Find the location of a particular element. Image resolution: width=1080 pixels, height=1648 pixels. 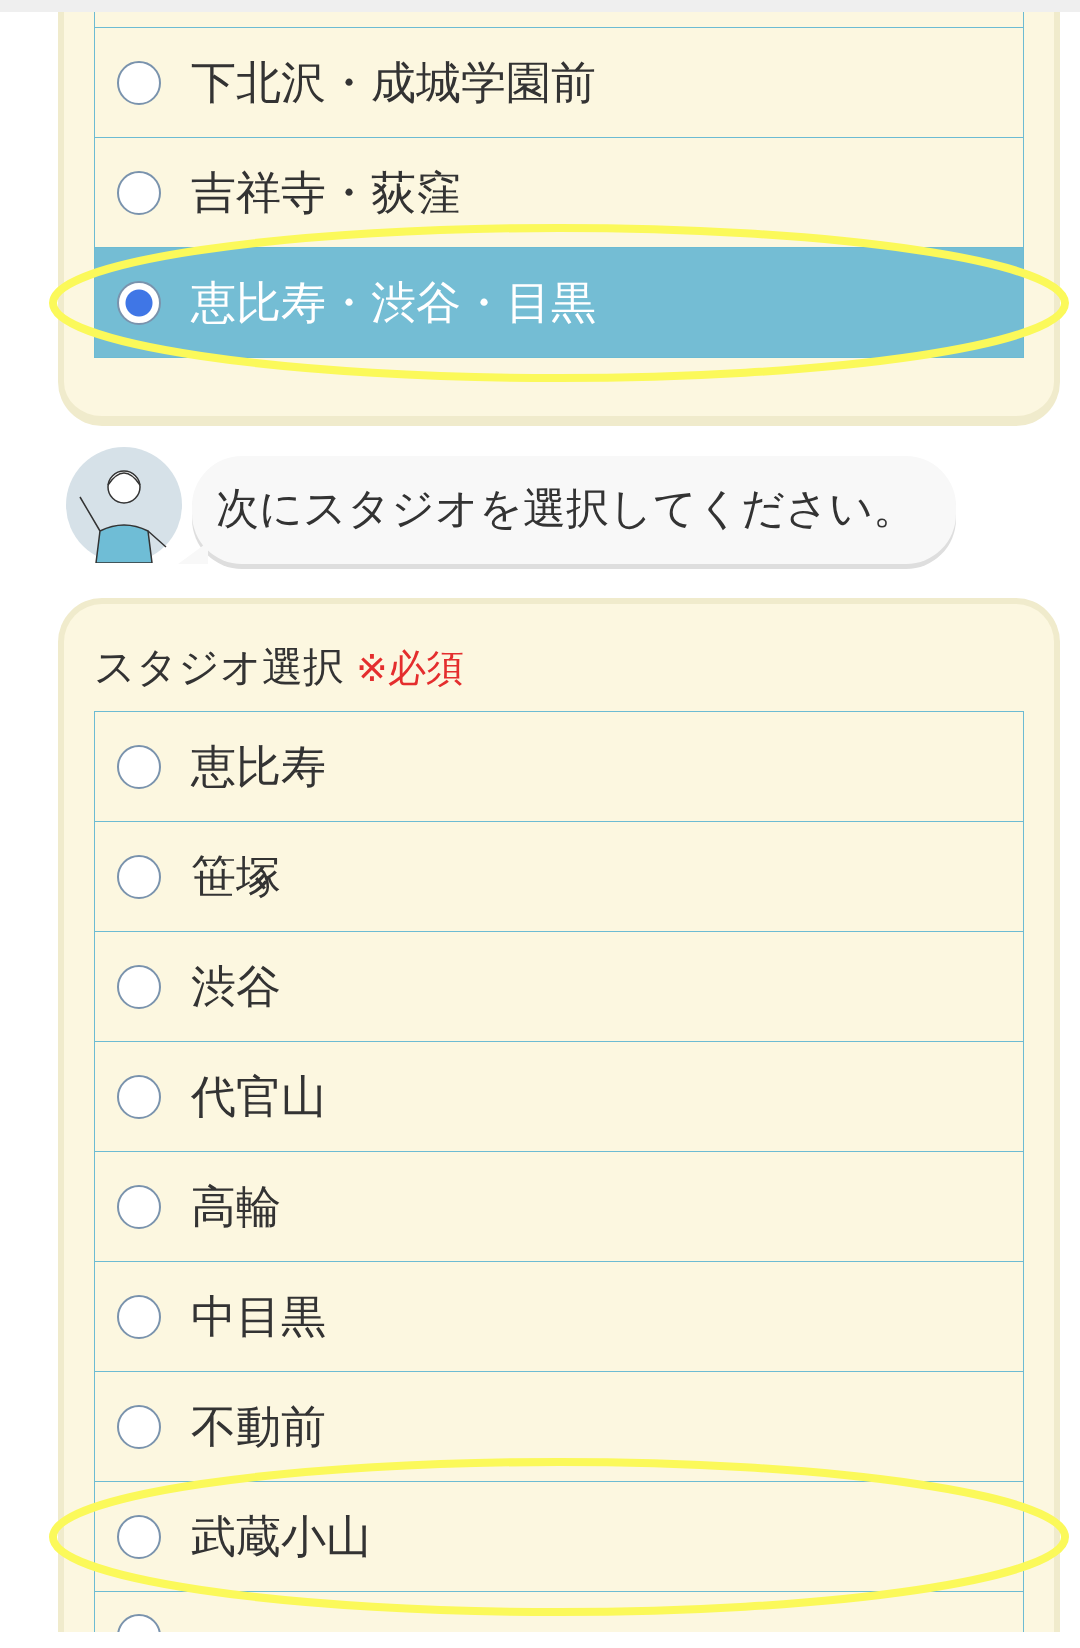

option-label: 高輪 is located at coordinates (236, 1206).